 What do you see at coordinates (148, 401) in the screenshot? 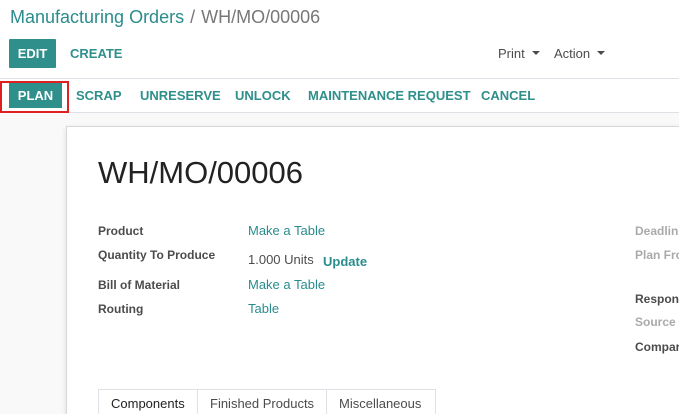
I see `tab-components: Components` at bounding box center [148, 401].